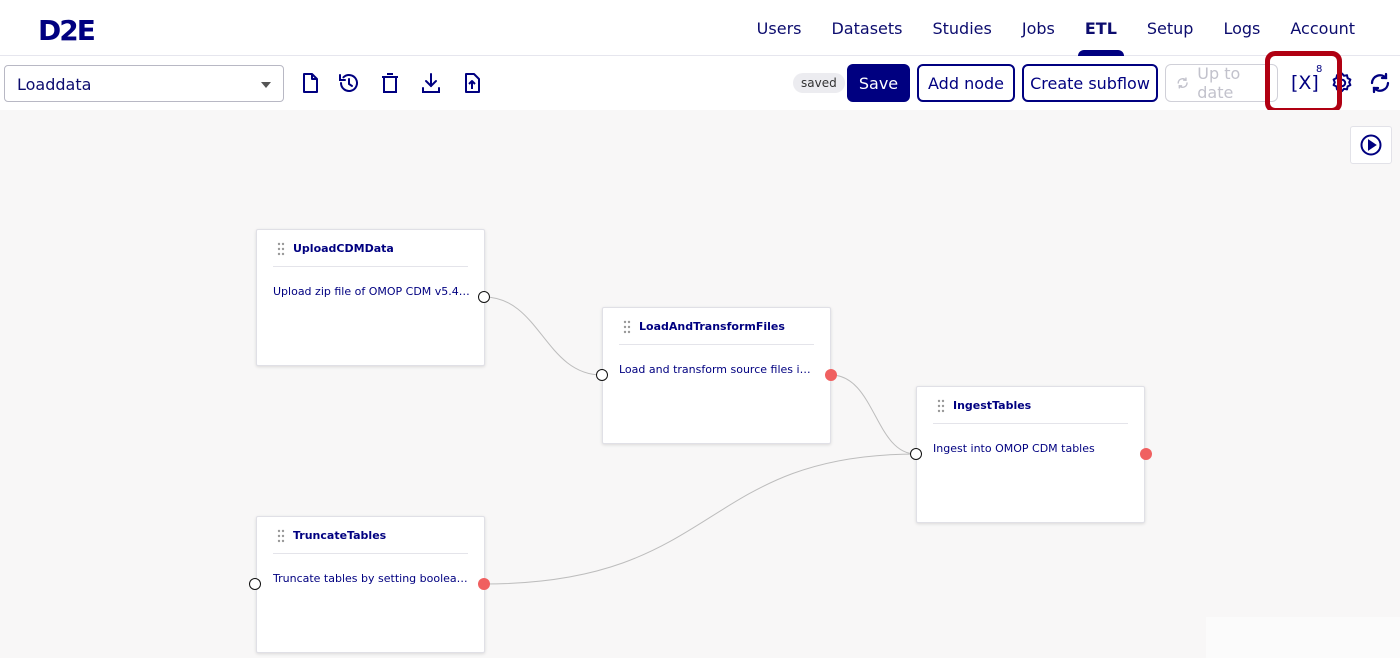 The image size is (1400, 658). Describe the element at coordinates (1303, 82) in the screenshot. I see `variables-highlight-box` at that location.